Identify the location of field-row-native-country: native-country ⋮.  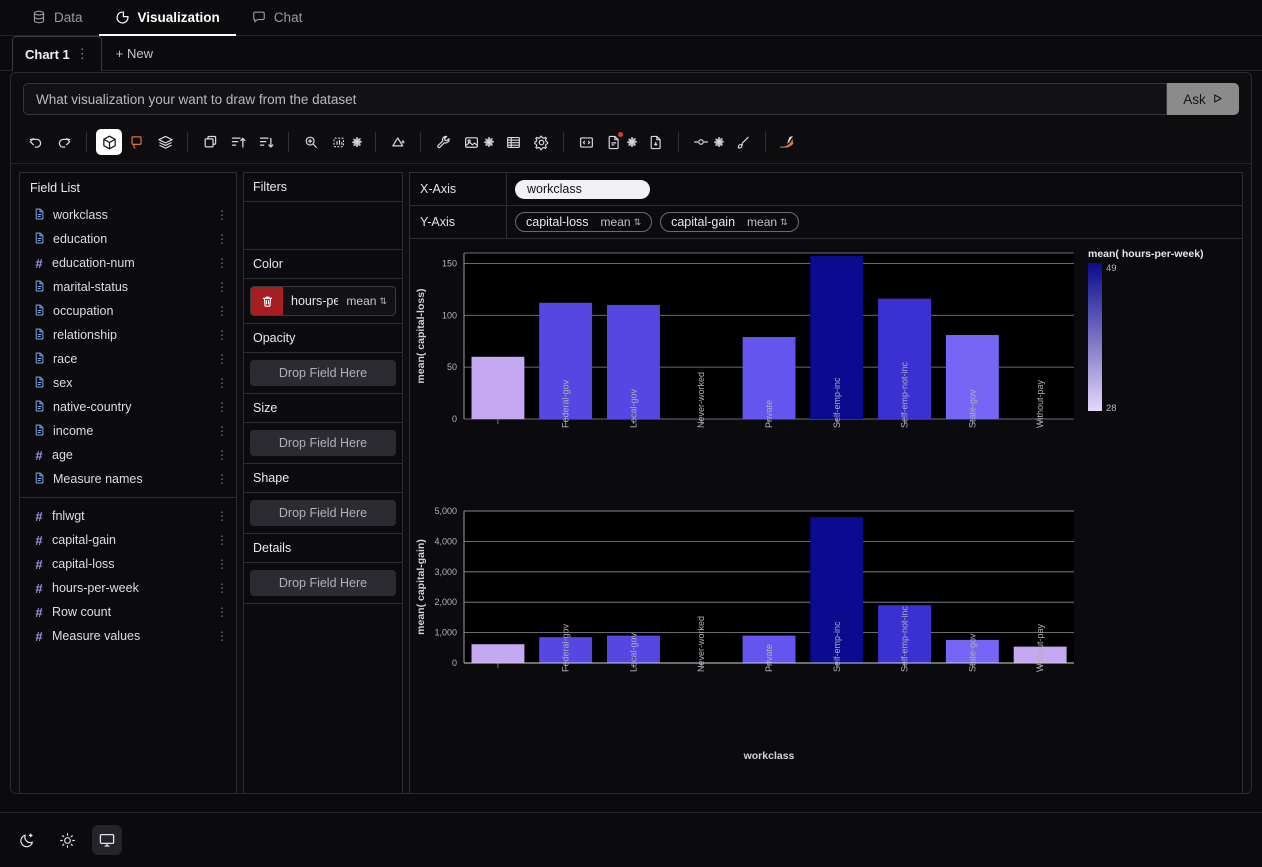
(128, 407).